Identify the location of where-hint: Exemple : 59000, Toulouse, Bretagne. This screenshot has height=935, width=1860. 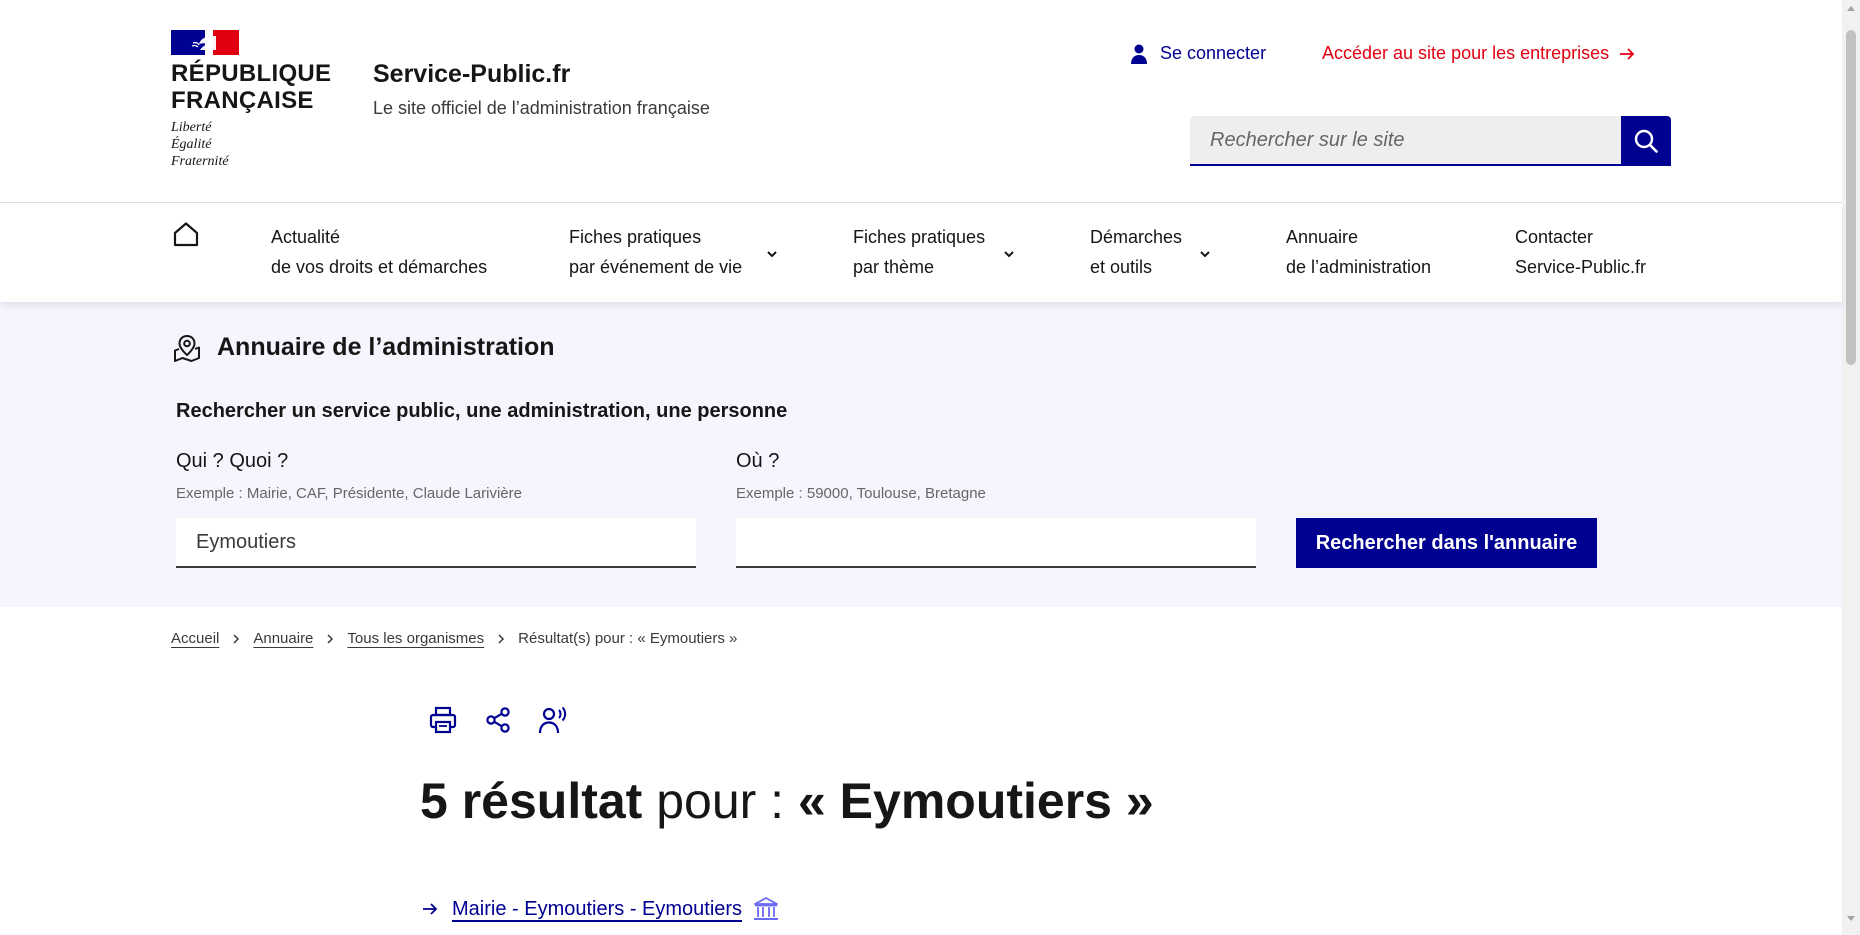
(861, 493).